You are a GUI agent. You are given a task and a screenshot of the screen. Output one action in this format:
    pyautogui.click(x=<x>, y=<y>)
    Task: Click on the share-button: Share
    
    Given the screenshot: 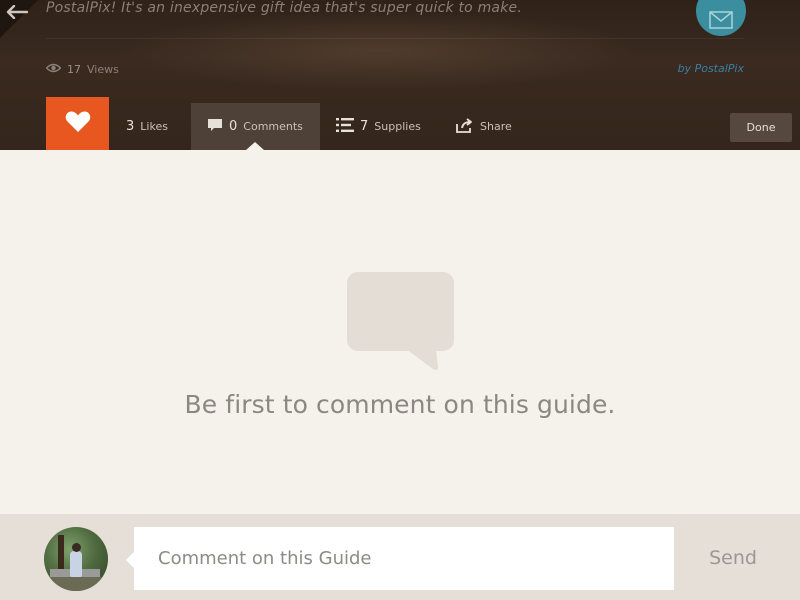 What is the action you would take?
    pyautogui.click(x=484, y=126)
    